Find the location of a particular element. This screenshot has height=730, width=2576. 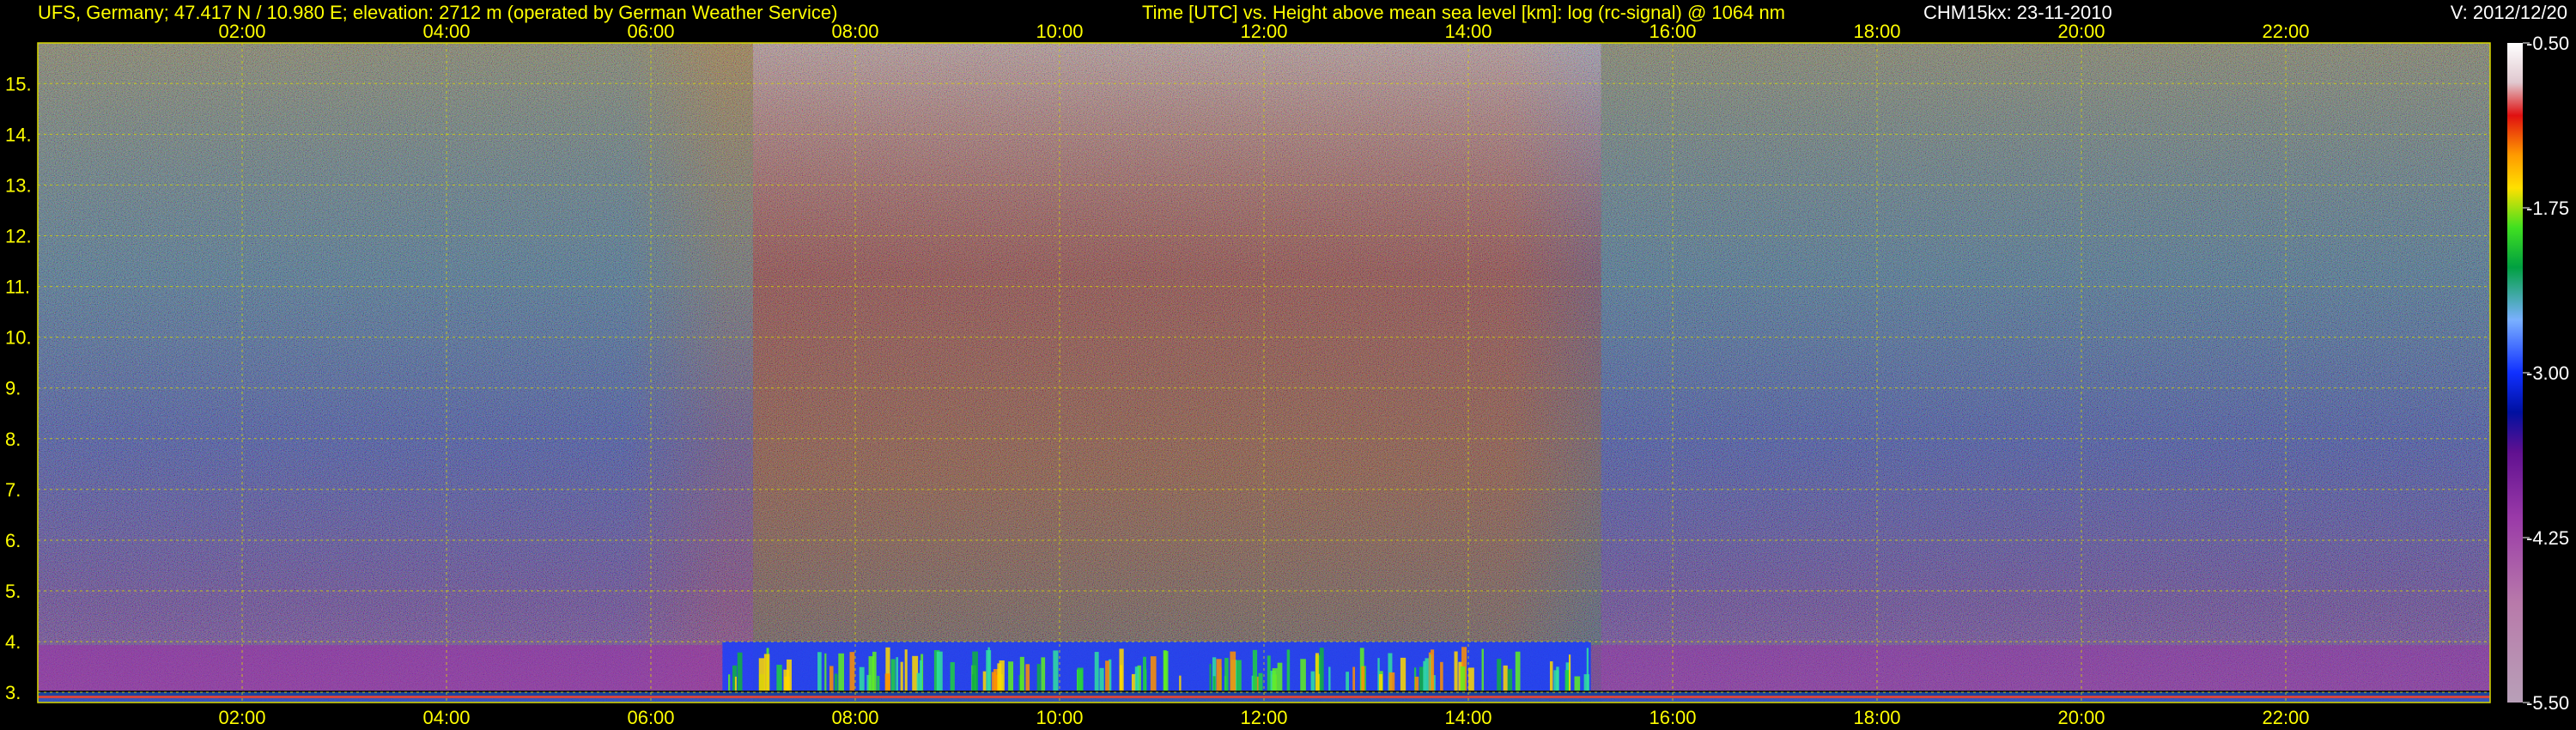

ground-return is located at coordinates (1264, 697).